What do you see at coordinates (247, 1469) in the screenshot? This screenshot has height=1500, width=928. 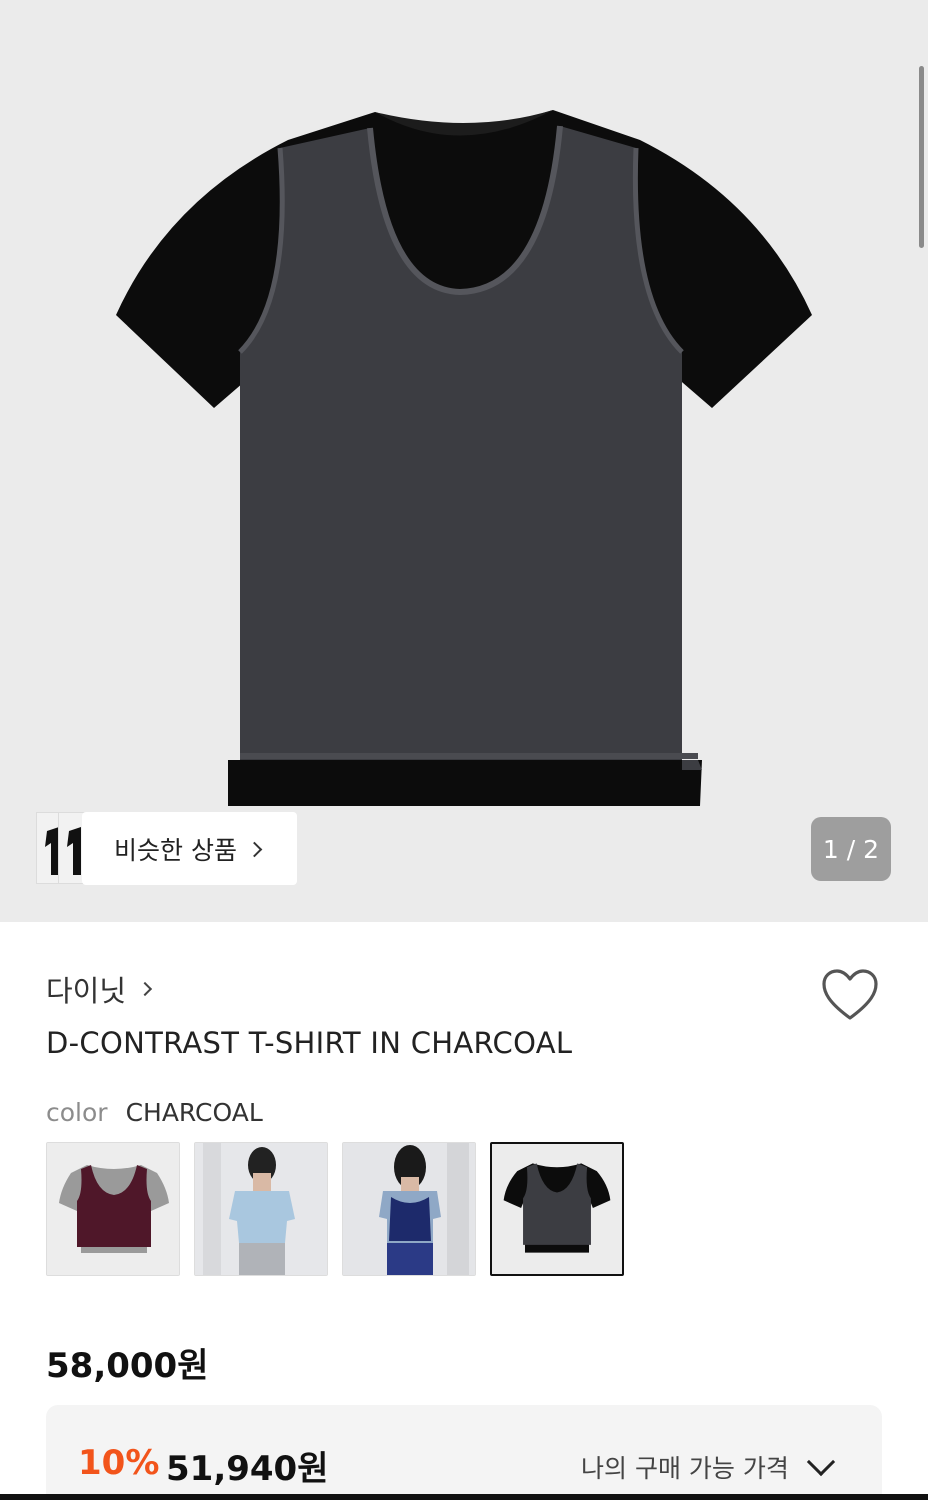 I see `discount-price: 51,940원` at bounding box center [247, 1469].